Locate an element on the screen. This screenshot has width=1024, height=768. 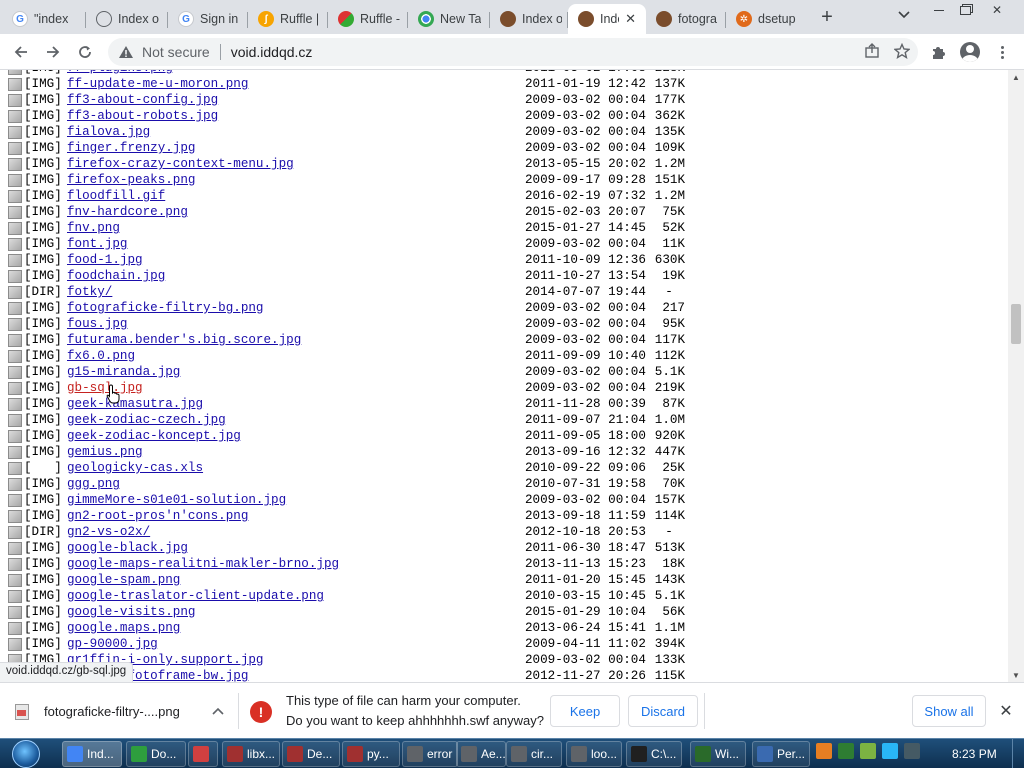
file-link: gn2-root-pros'n'cons.png is located at coordinates (157, 516).